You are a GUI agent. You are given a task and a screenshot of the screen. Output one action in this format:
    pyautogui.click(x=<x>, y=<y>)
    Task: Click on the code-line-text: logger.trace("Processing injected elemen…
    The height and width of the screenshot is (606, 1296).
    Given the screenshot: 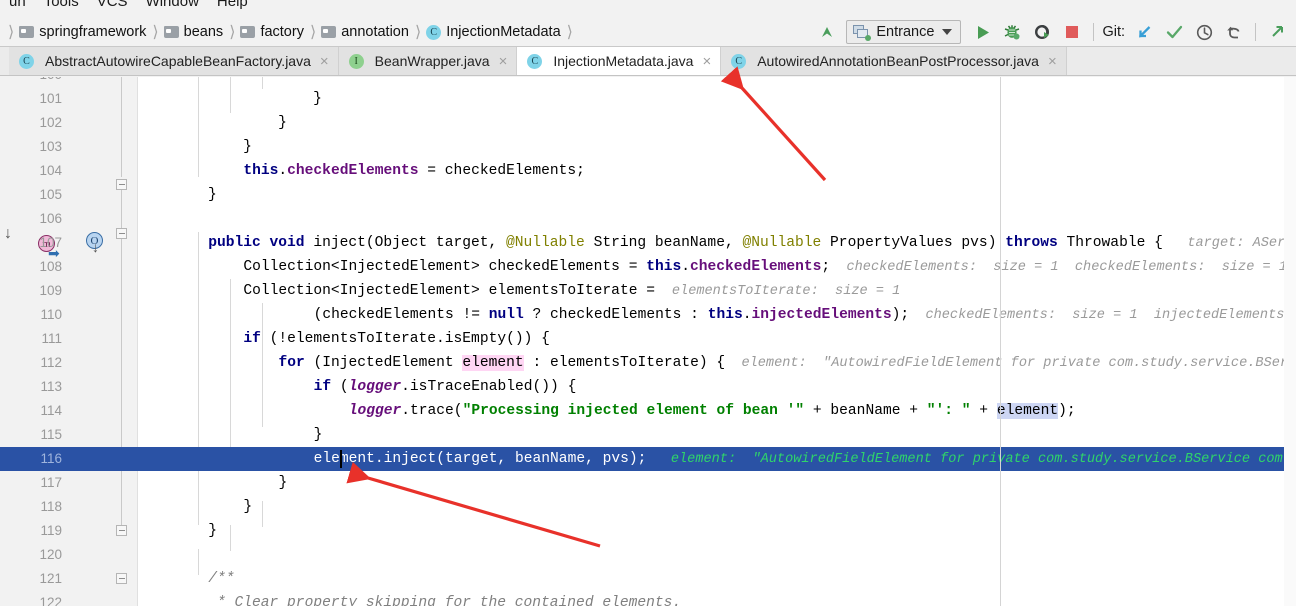 What is the action you would take?
    pyautogui.click(x=712, y=411)
    